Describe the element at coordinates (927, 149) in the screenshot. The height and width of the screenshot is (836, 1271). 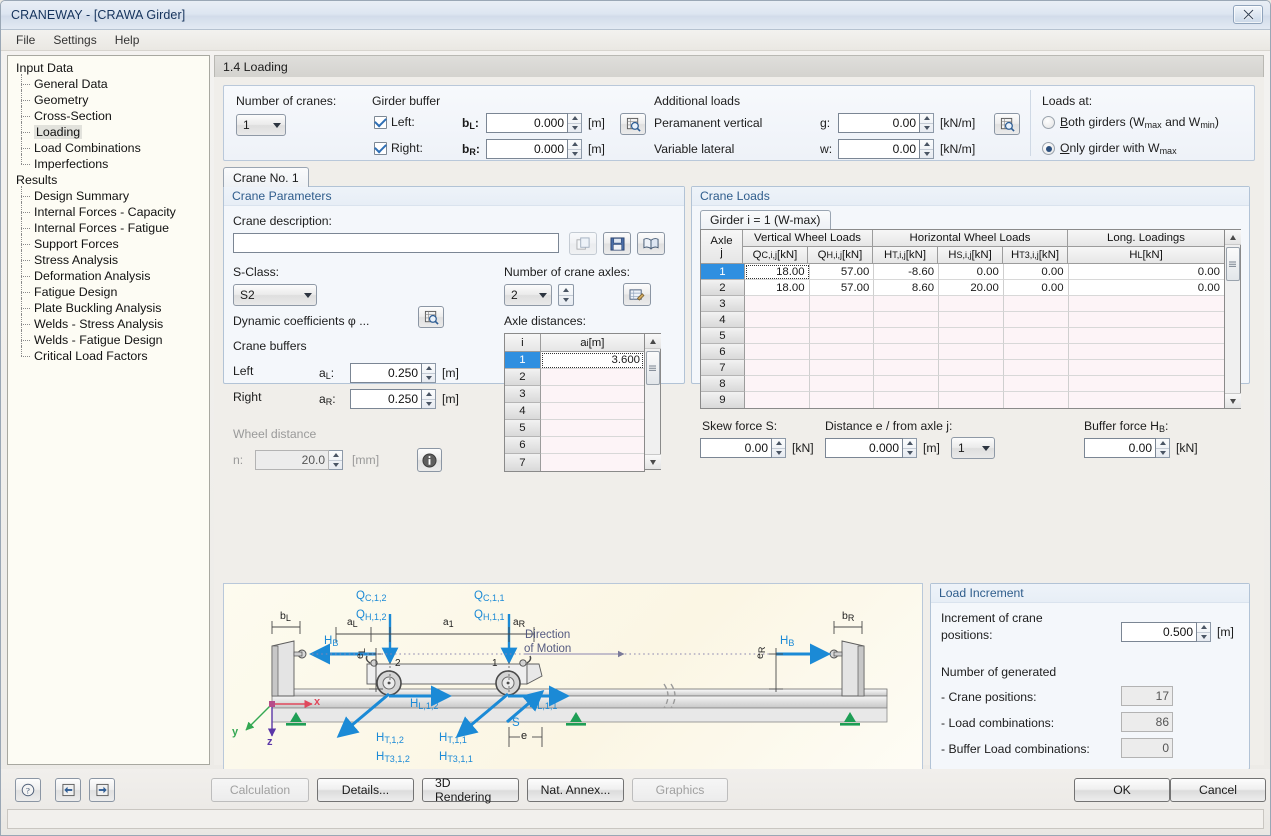
I see `w-spinner` at that location.